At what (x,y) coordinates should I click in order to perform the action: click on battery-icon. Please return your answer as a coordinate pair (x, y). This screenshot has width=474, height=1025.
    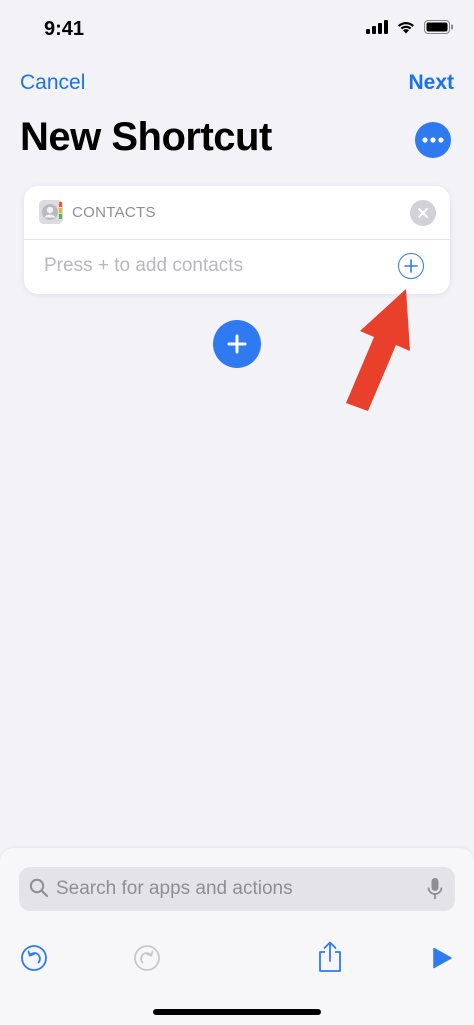
    Looking at the image, I should click on (438, 27).